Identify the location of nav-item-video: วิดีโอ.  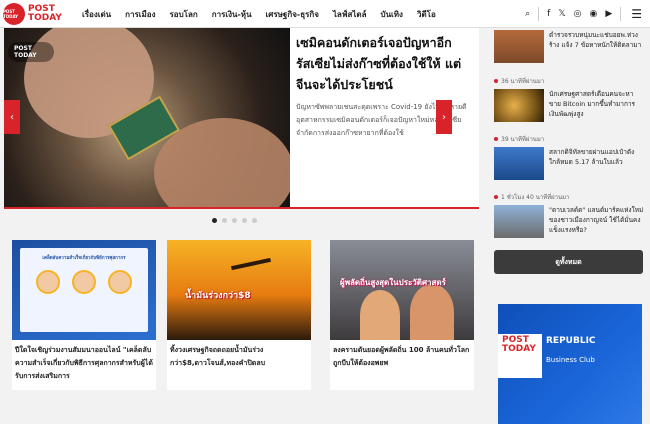
(426, 14).